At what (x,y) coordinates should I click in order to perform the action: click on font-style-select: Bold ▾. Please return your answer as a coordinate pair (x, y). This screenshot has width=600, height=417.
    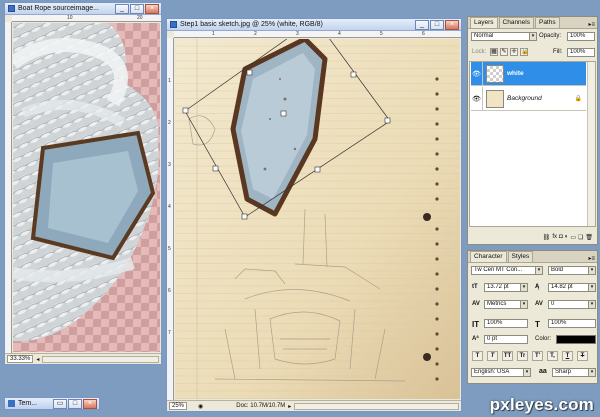
    Looking at the image, I should click on (572, 270).